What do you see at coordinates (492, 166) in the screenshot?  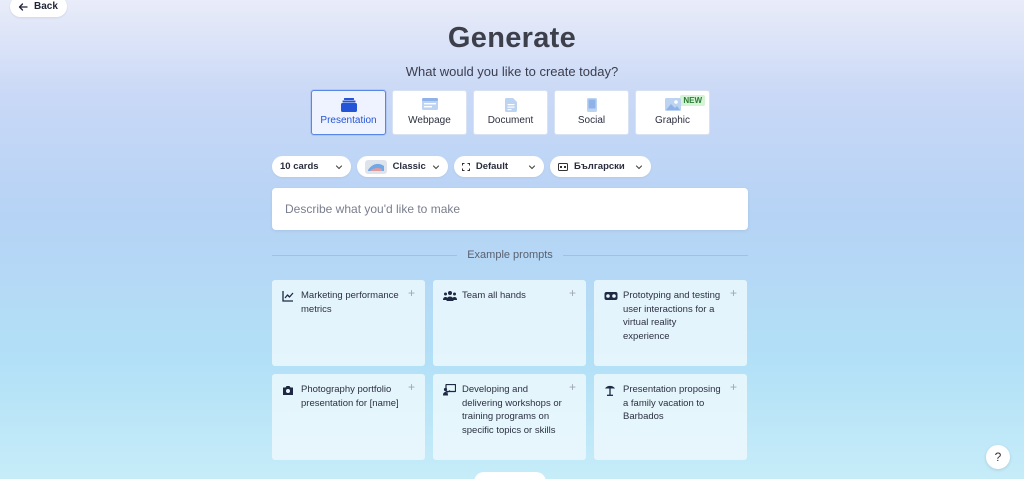 I see `size-value: Default` at bounding box center [492, 166].